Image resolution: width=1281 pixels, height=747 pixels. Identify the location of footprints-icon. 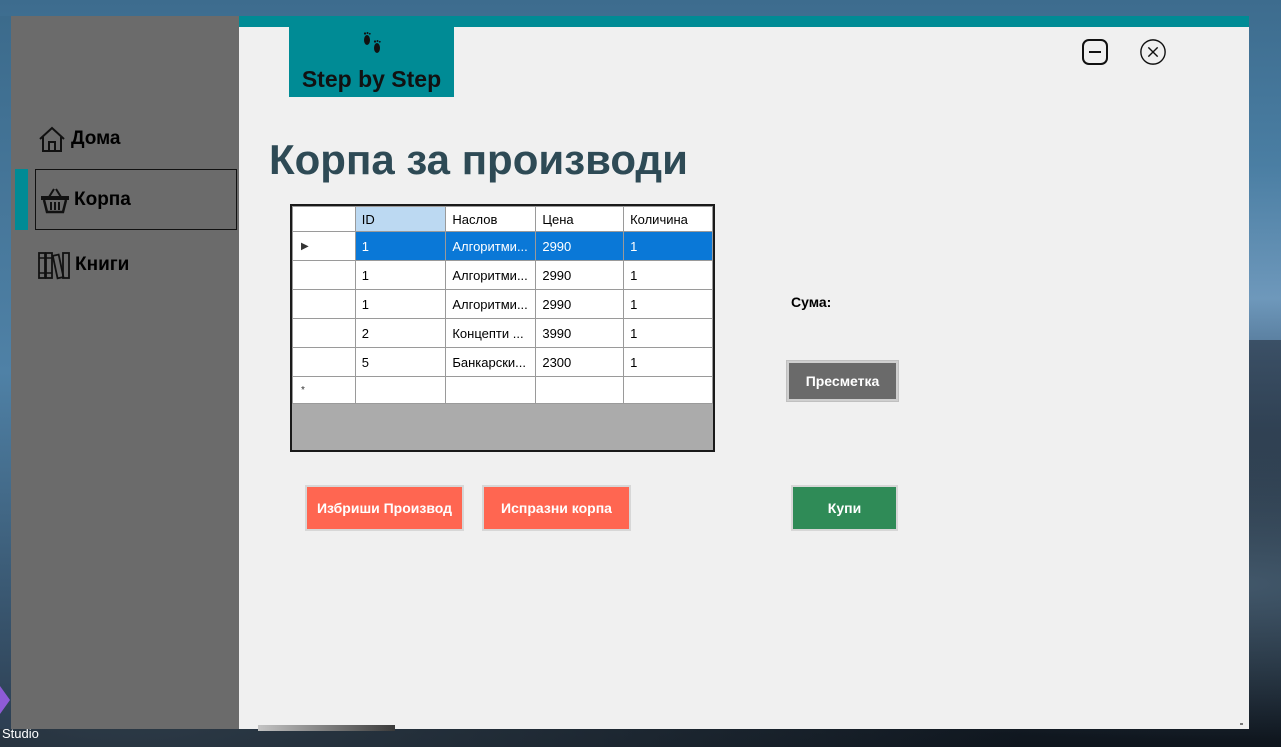
(371, 48).